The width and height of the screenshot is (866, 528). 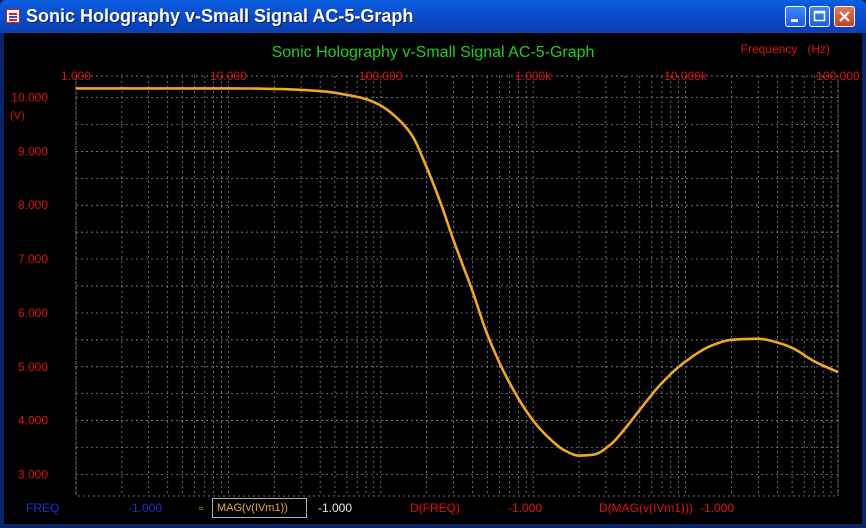 I want to click on freq-label: FREQ, so click(x=43, y=508).